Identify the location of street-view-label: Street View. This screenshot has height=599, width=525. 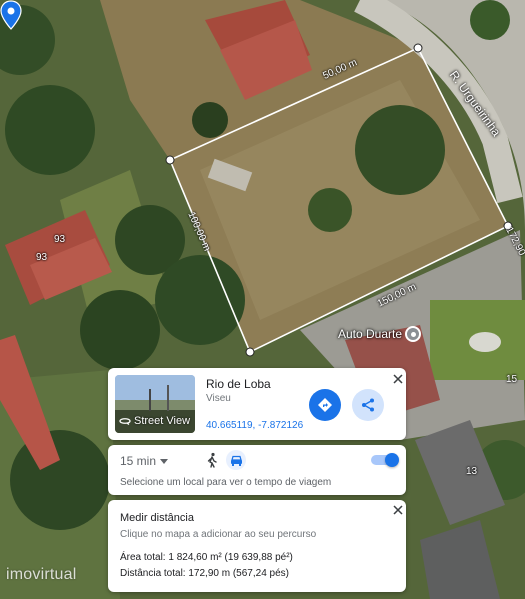
(154, 421).